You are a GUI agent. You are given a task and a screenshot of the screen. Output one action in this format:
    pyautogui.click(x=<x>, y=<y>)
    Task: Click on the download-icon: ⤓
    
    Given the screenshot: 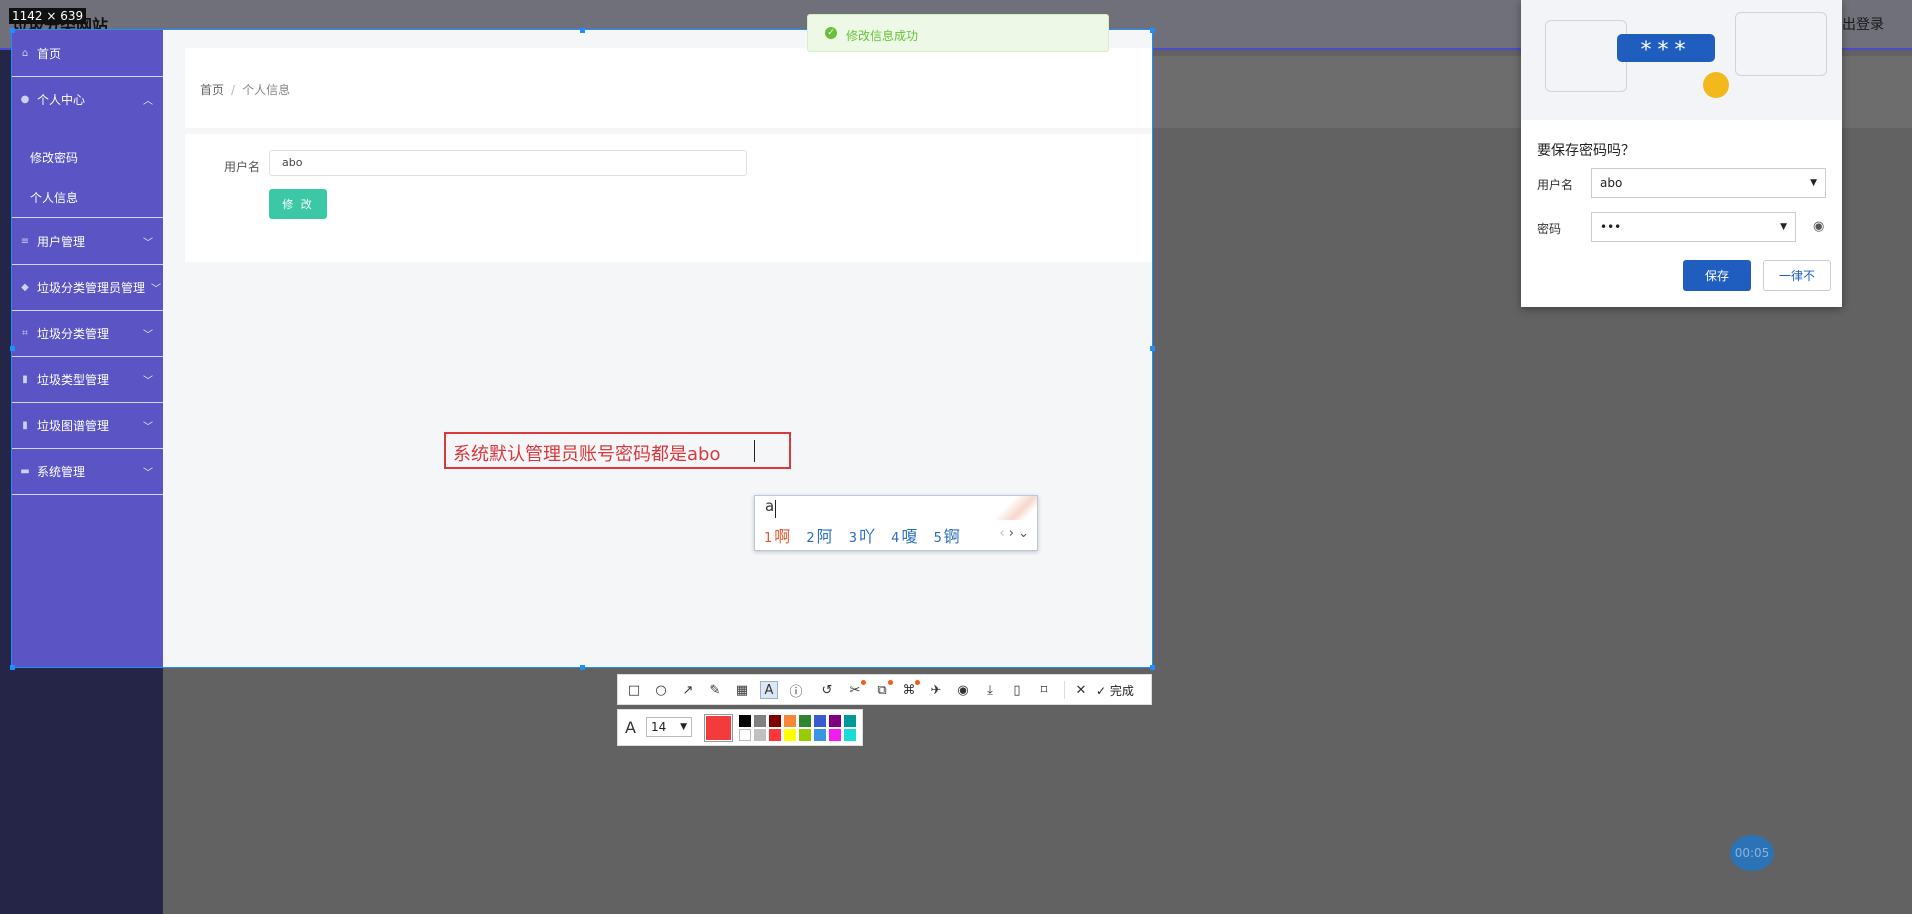 What is the action you would take?
    pyautogui.click(x=990, y=690)
    